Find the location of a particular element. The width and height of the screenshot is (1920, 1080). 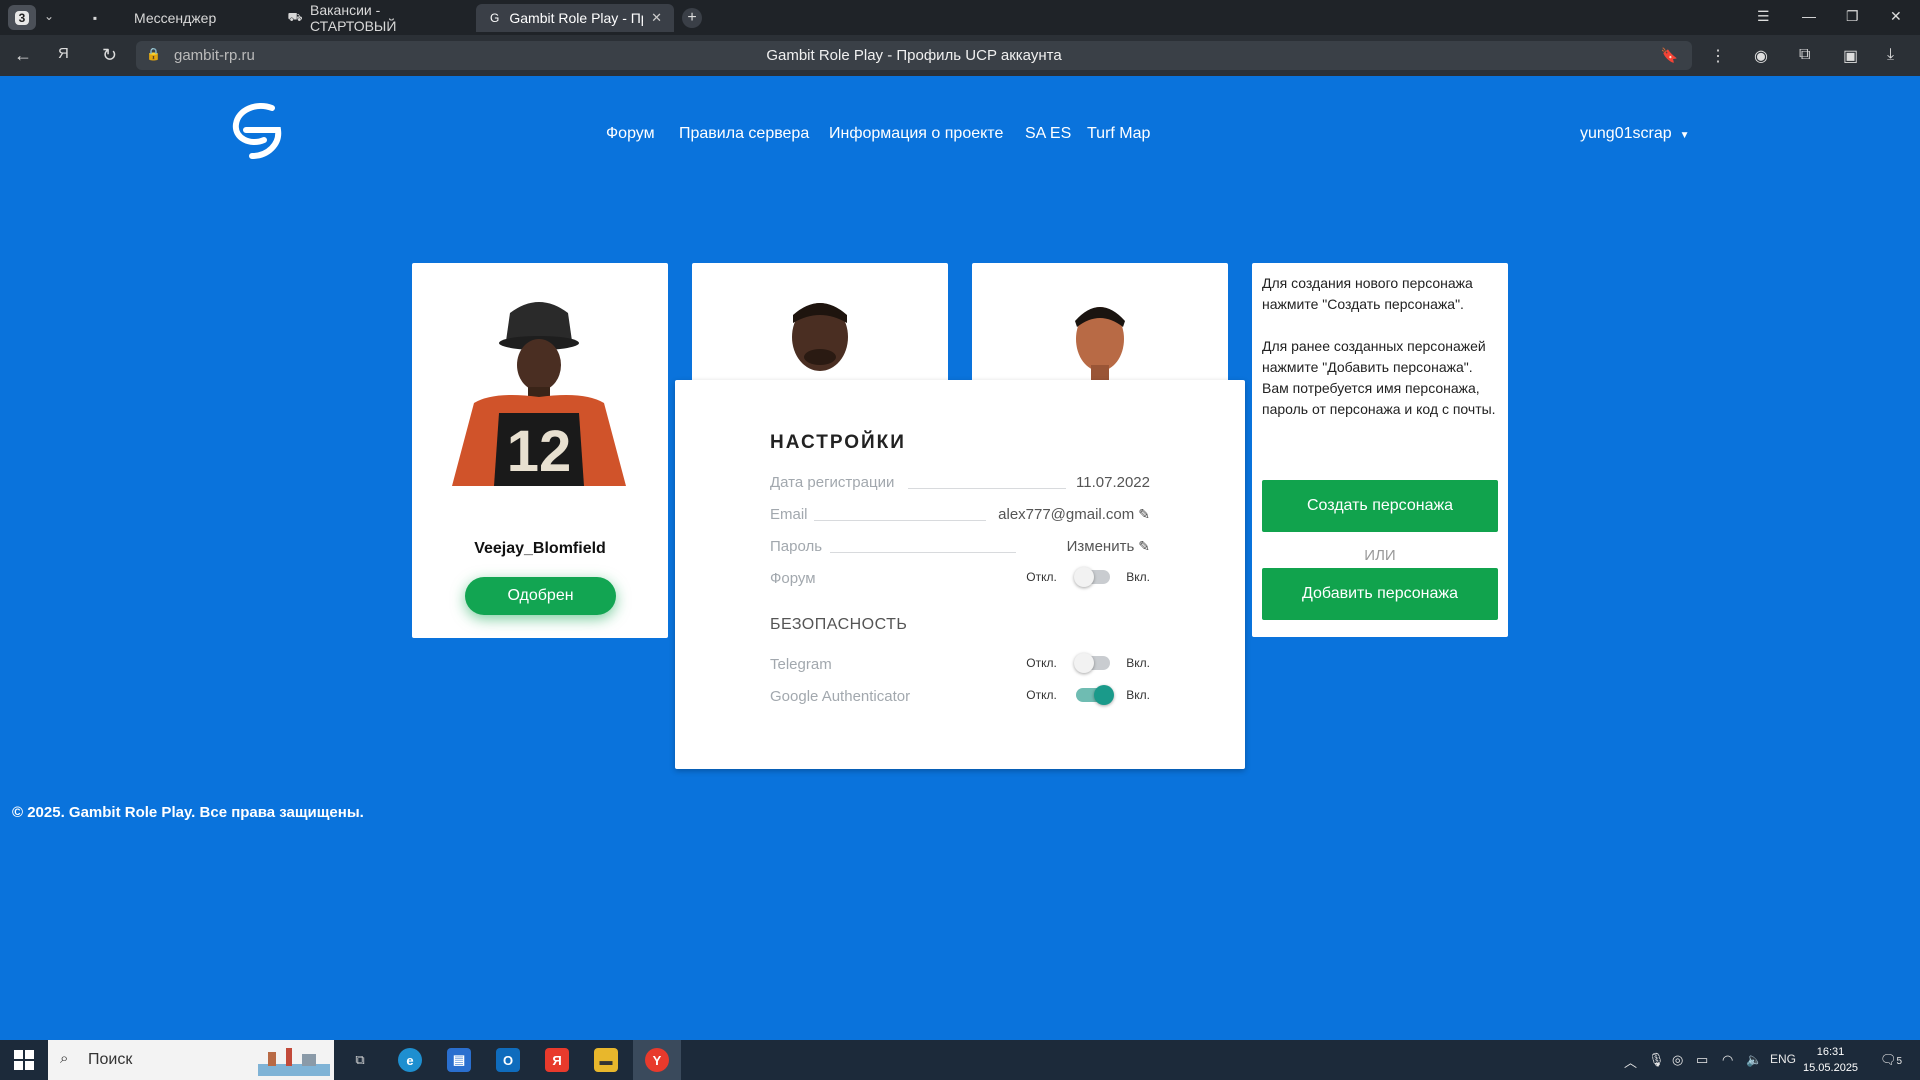

notifications-icon: 🗨5 is located at coordinates (1891, 1060).